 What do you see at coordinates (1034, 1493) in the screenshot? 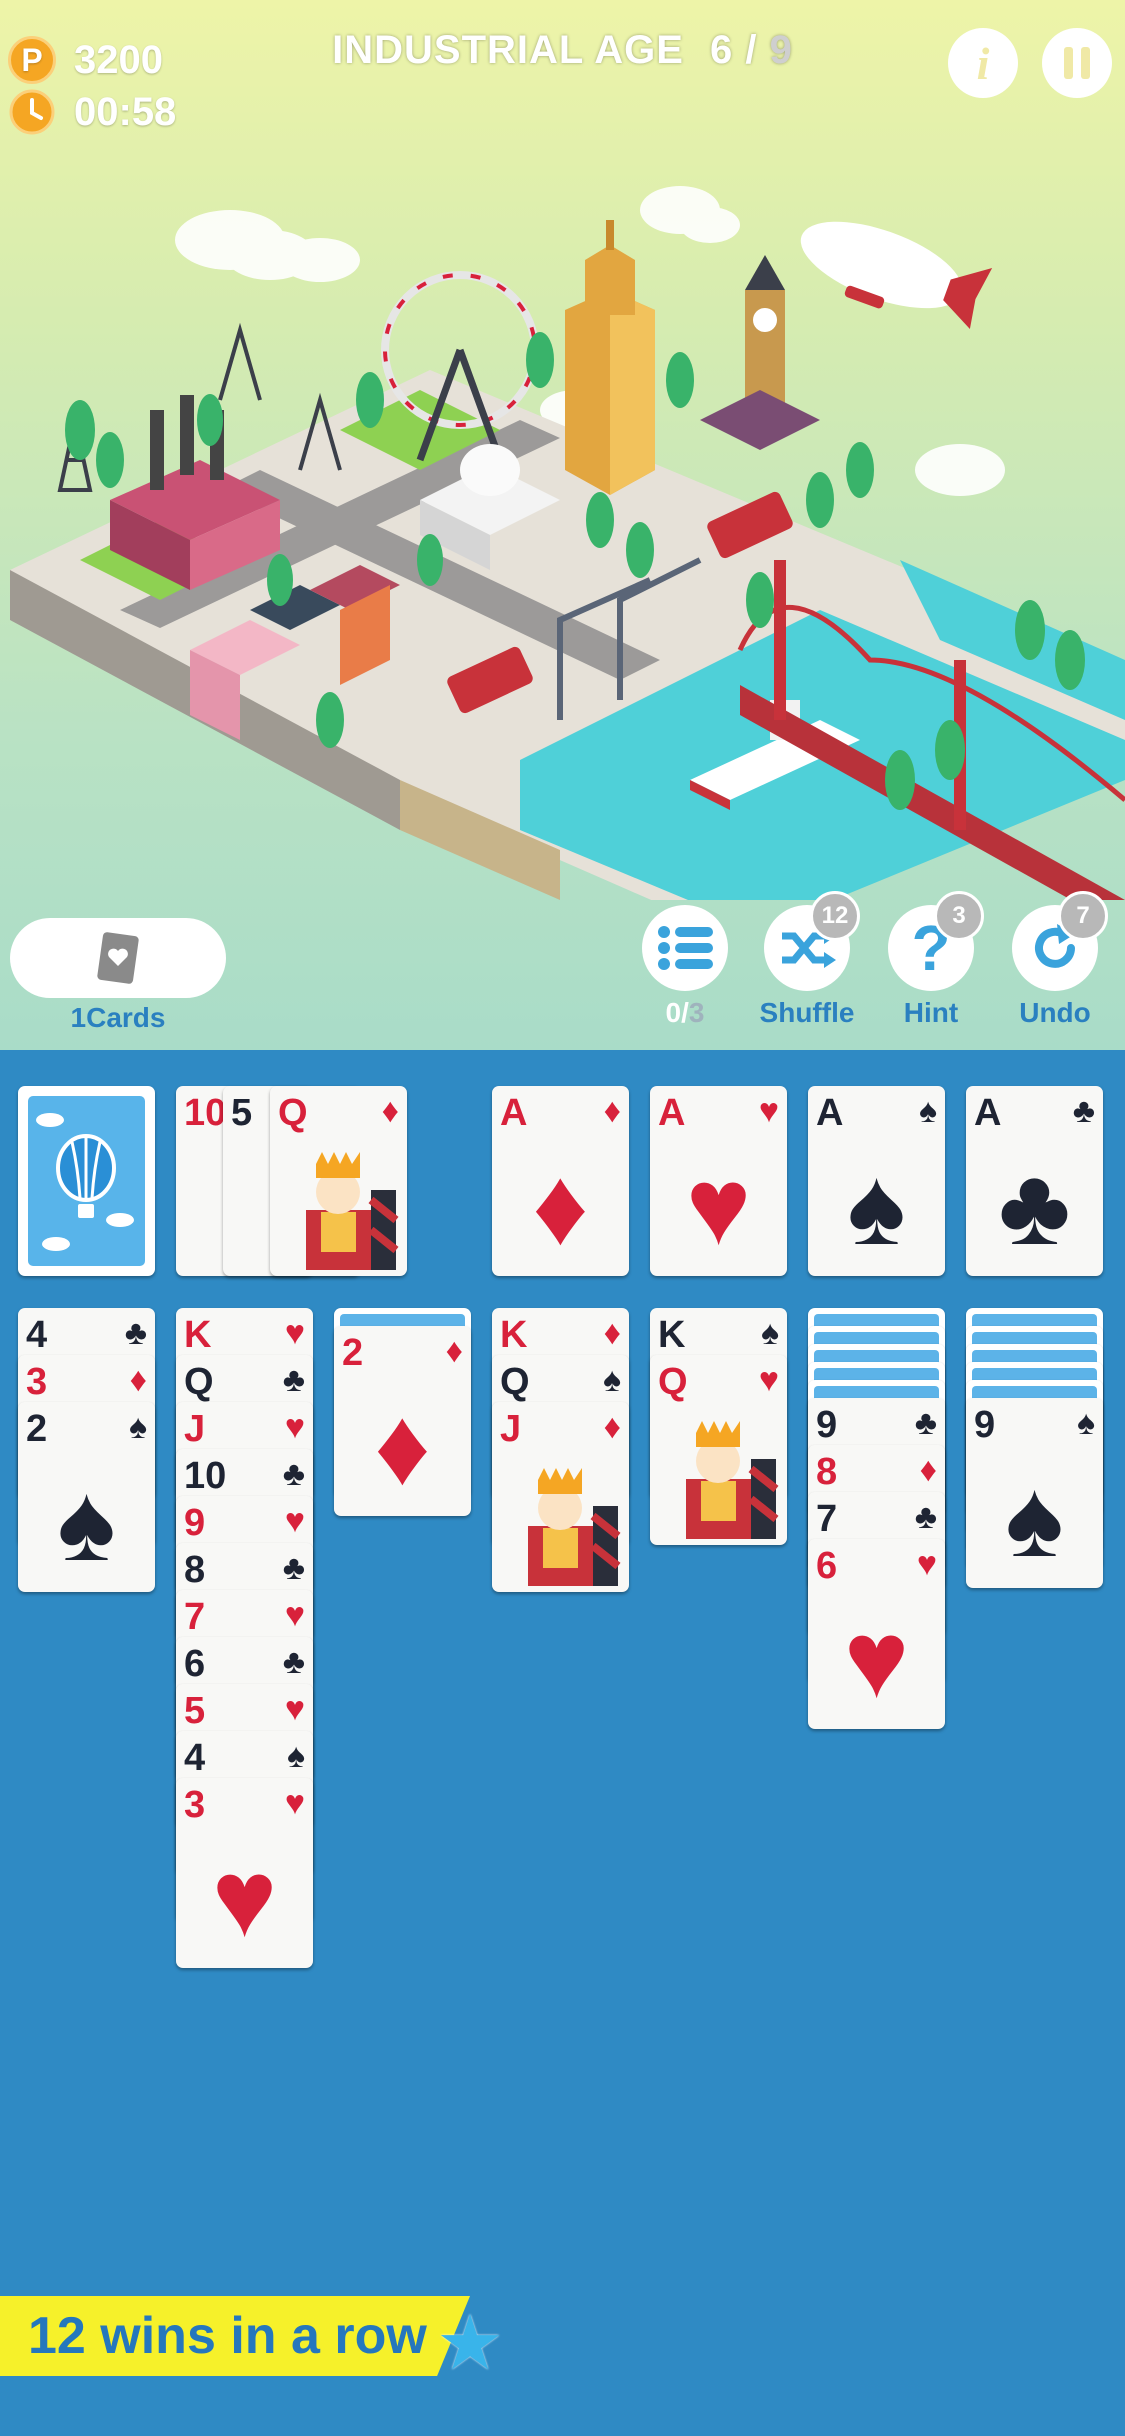
I see `tableau-card: 9 ♠ ♠` at bounding box center [1034, 1493].